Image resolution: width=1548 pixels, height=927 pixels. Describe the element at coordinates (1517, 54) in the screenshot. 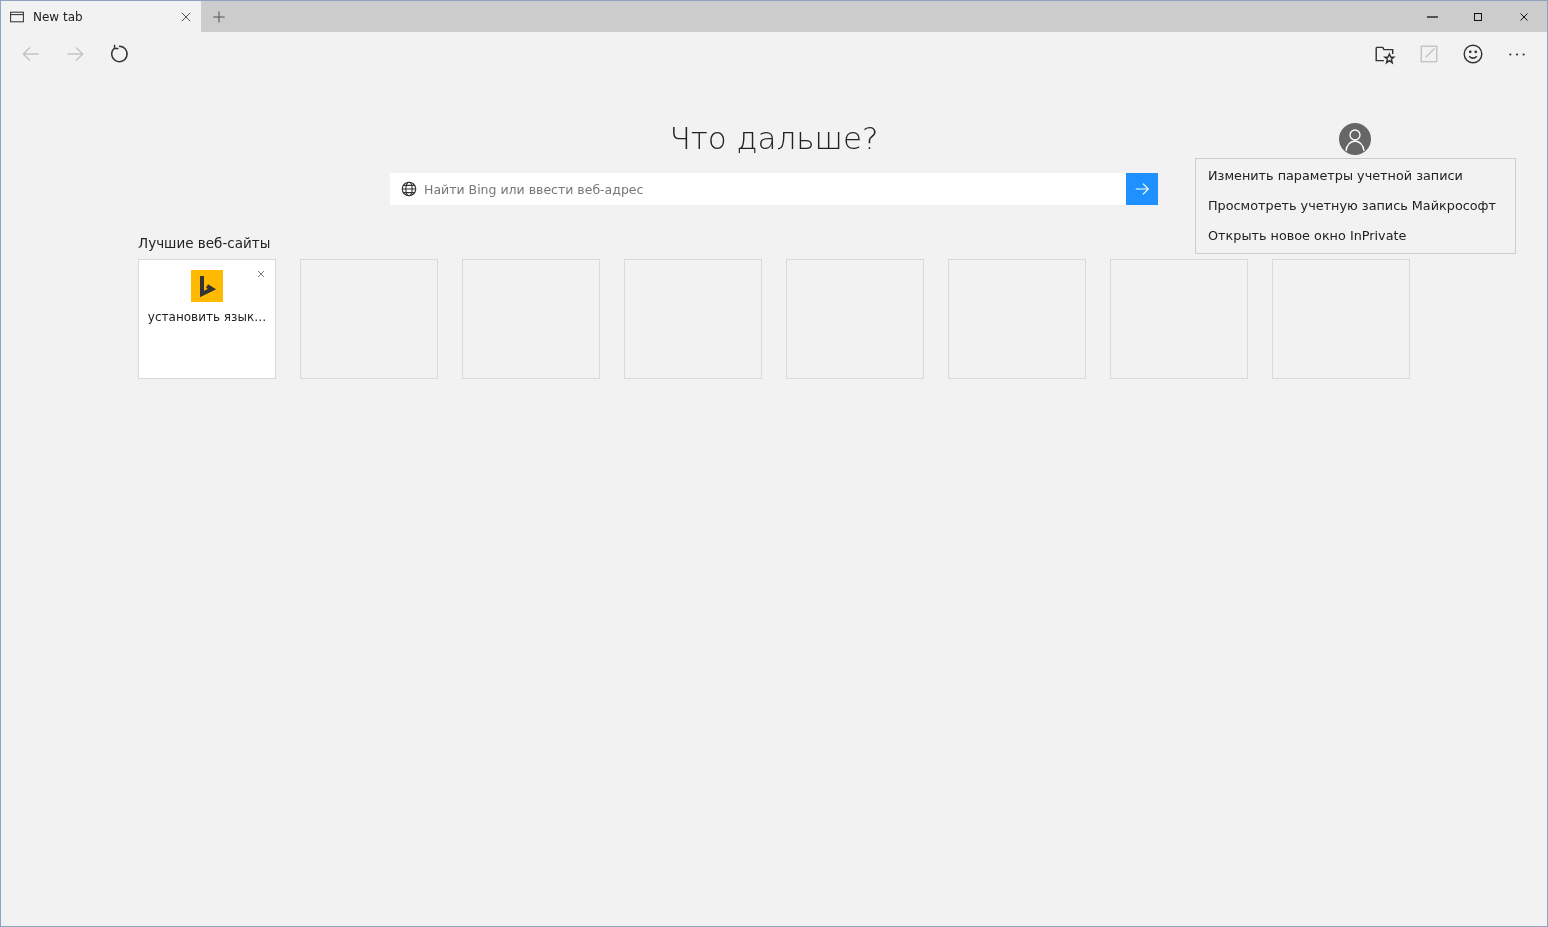

I see `more-icon` at that location.